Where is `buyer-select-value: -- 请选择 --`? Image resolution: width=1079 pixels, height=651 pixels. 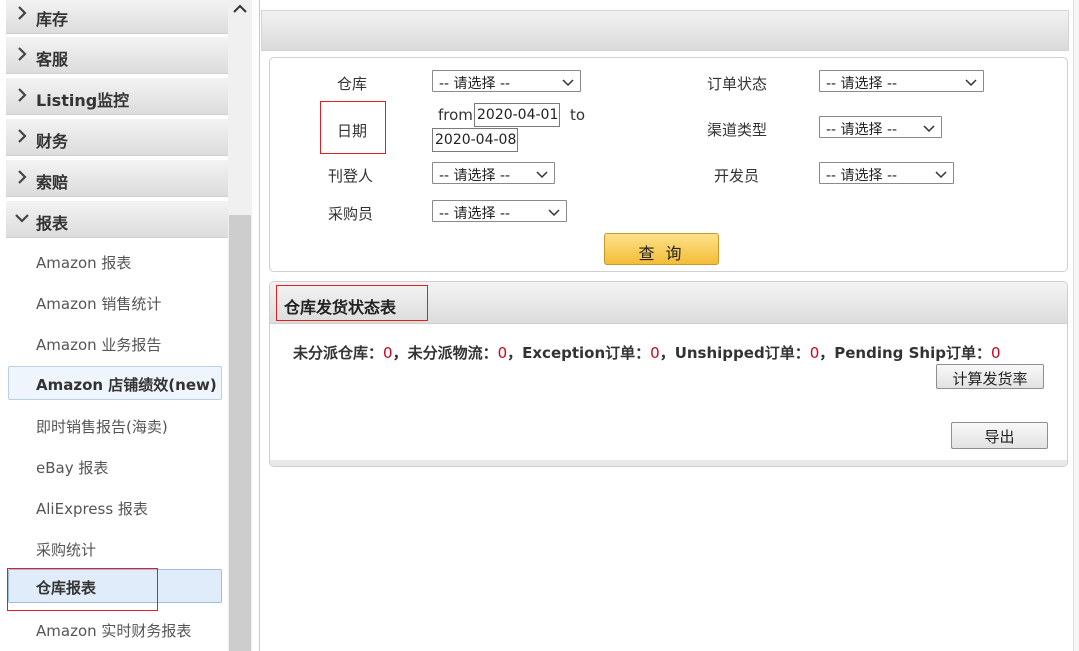
buyer-select-value: -- 请选择 -- is located at coordinates (475, 214).